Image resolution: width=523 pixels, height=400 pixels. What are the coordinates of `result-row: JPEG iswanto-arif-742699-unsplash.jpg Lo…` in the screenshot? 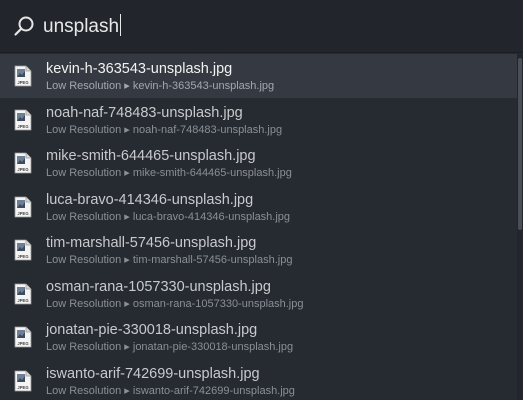 It's located at (258, 379).